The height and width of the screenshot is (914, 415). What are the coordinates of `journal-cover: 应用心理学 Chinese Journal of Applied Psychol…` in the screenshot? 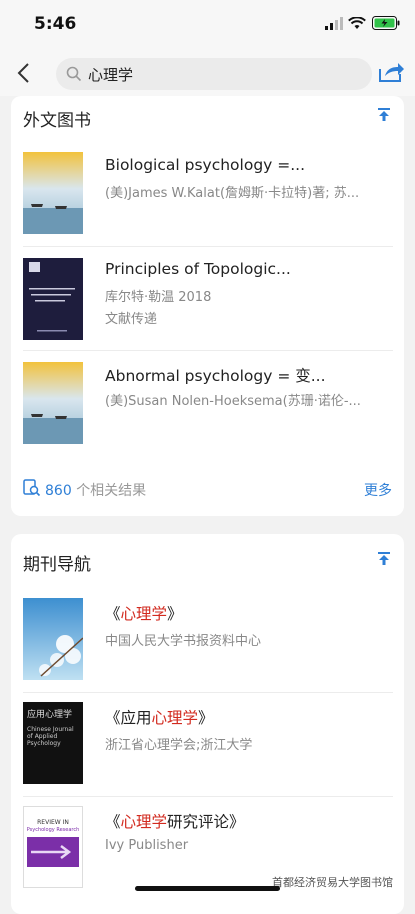 It's located at (53, 743).